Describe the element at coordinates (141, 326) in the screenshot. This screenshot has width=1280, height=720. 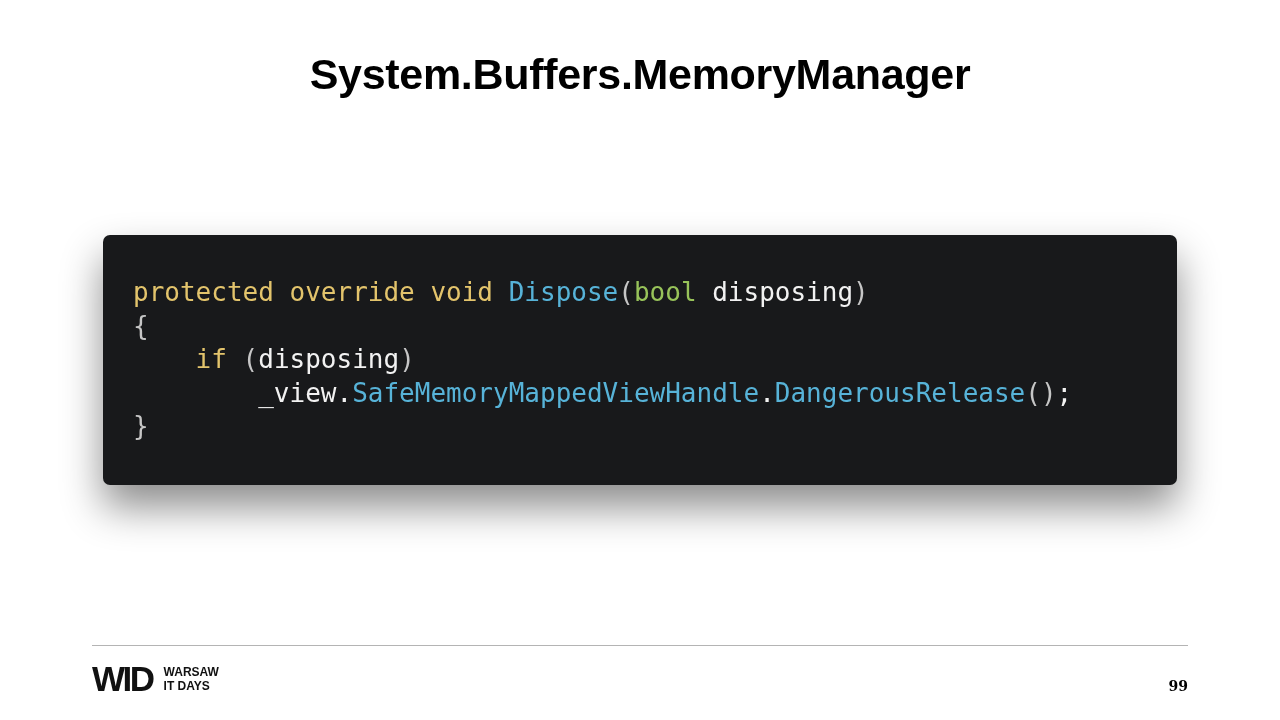
I see `code-line: {` at that location.